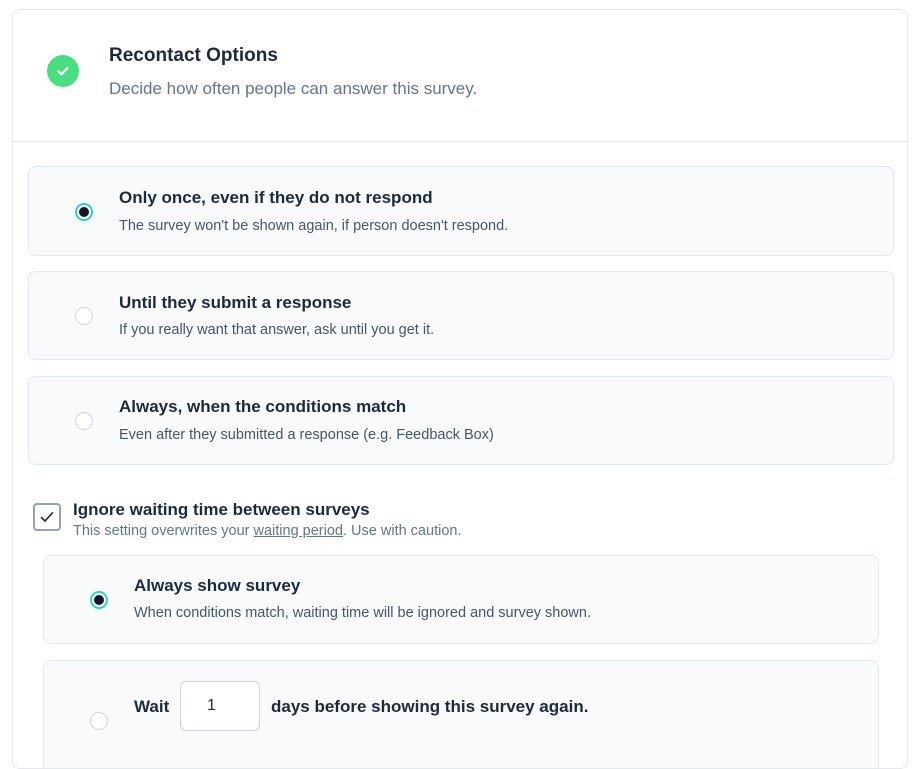 This screenshot has height=769, width=924. Describe the element at coordinates (99, 721) in the screenshot. I see `radio-wait-days` at that location.